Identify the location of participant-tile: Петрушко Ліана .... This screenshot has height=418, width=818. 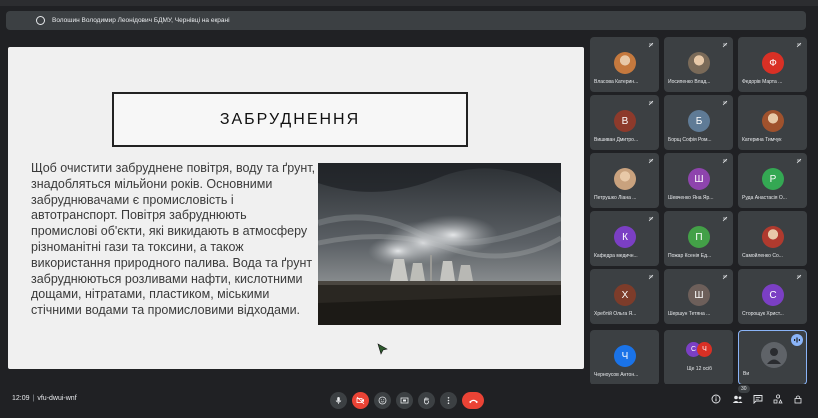
(624, 180).